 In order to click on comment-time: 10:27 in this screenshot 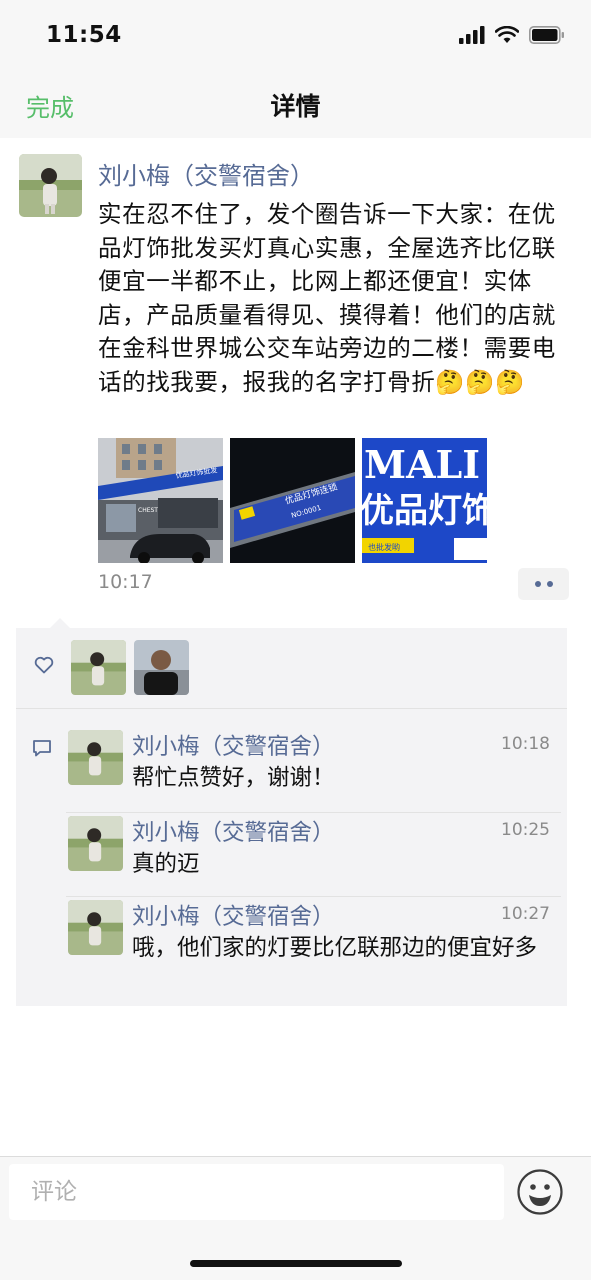, I will do `click(525, 914)`.